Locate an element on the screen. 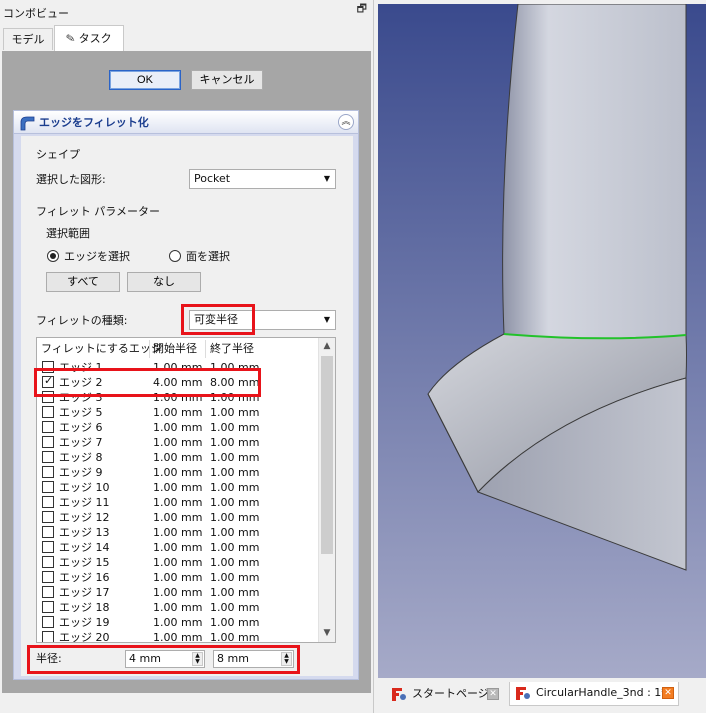 Image resolution: width=706 pixels, height=713 pixels. collapse-icon: ︽ is located at coordinates (346, 122).